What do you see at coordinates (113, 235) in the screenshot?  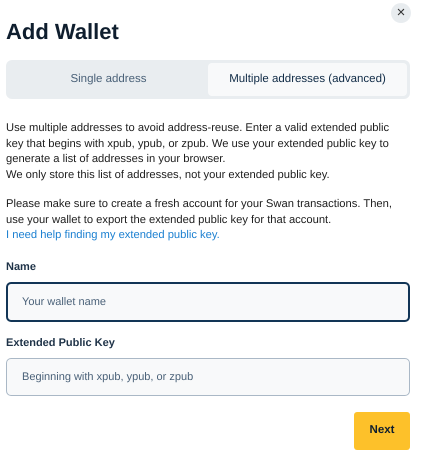 I see `help-link: I need help finding my extended public key.` at bounding box center [113, 235].